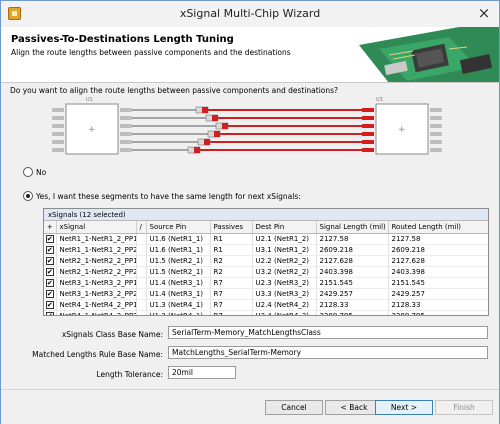 The image size is (500, 424). I want to click on cell-dest-pin: U2.3 (NetR3_2), so click(284, 283).